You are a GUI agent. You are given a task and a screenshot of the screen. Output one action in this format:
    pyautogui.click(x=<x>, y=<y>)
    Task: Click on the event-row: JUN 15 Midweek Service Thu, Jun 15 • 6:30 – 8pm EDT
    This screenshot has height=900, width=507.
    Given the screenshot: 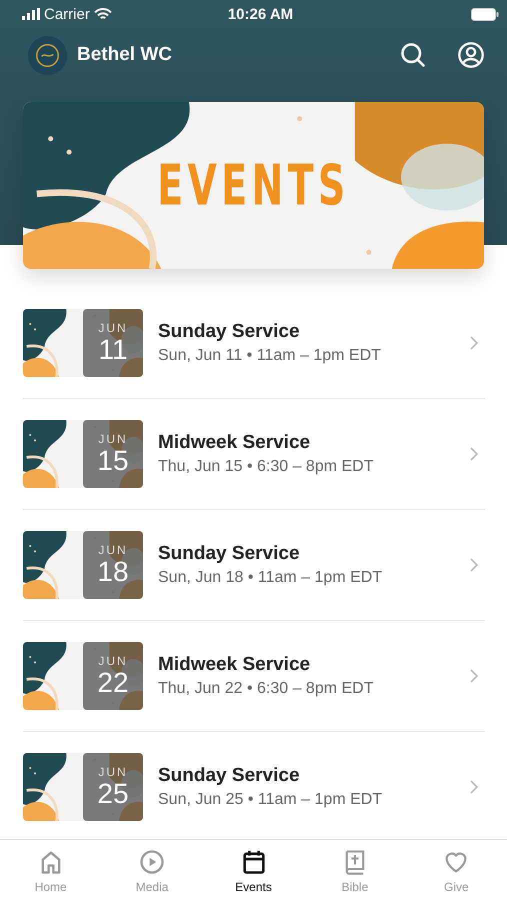 What is the action you would take?
    pyautogui.click(x=254, y=454)
    